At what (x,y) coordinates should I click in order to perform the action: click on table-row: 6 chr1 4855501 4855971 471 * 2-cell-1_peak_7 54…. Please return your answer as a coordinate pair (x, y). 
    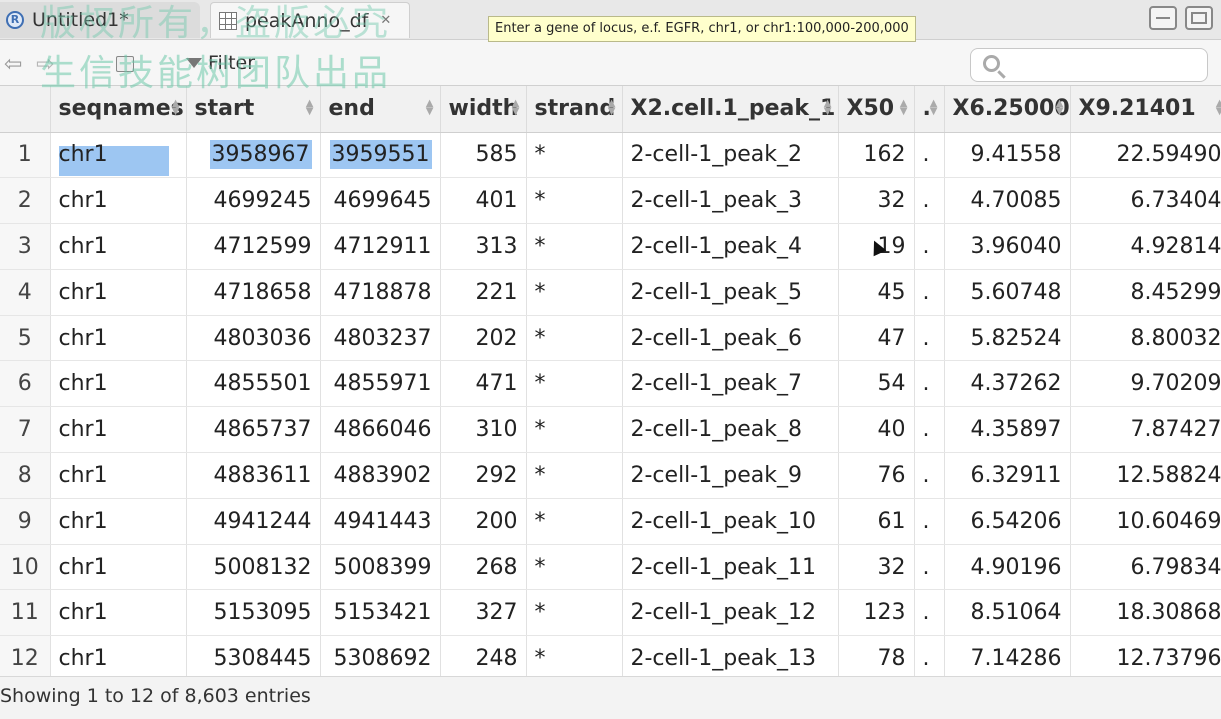
    Looking at the image, I should click on (610, 384).